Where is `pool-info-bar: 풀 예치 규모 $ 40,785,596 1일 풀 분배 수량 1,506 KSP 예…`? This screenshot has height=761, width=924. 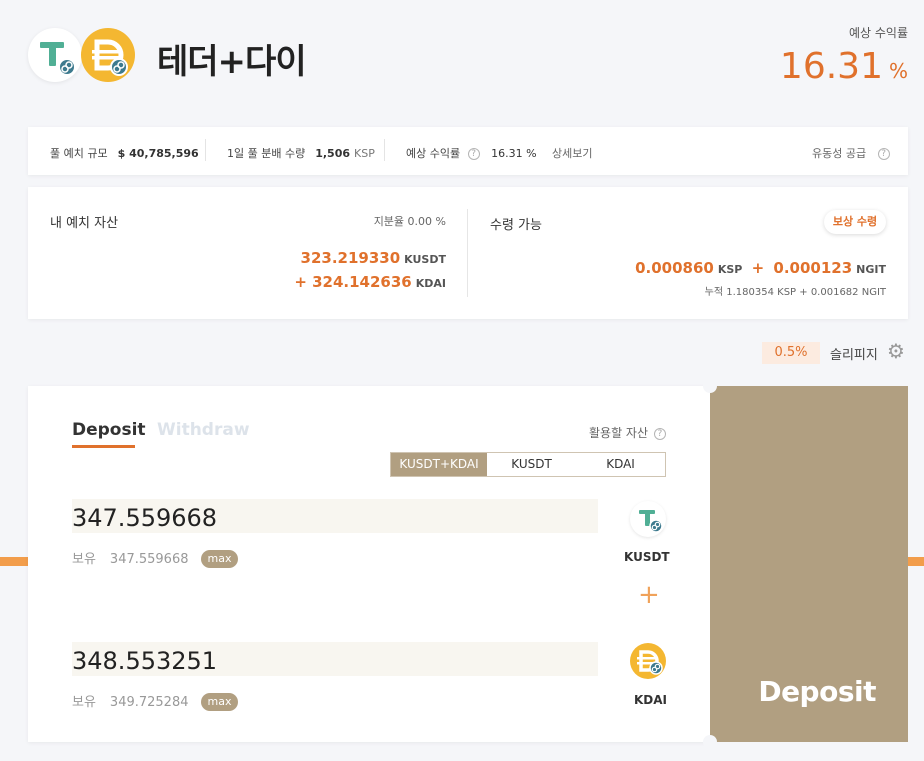
pool-info-bar: 풀 예치 규모 $ 40,785,596 1일 풀 분배 수량 1,506 KSP 예… is located at coordinates (468, 151).